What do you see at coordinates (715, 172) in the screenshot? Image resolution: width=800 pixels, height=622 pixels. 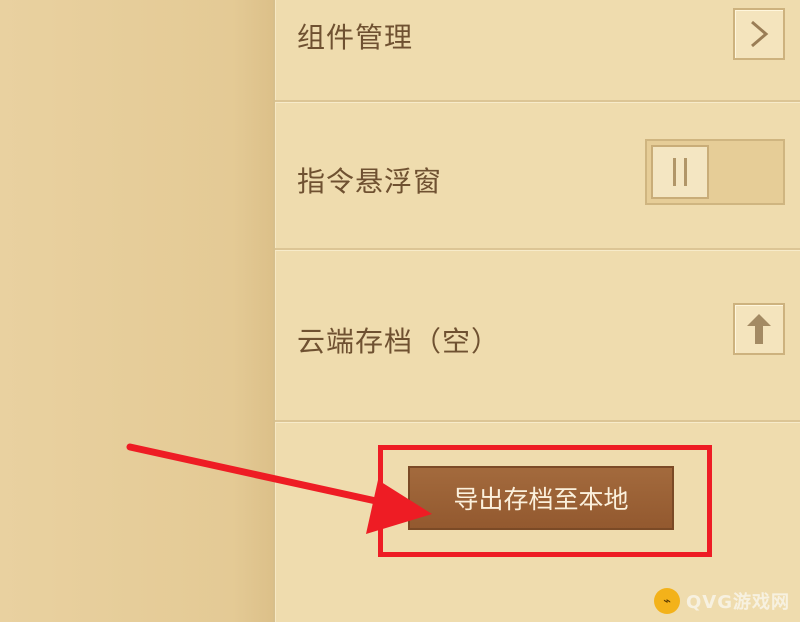 I see `floating-command-window-toggle` at bounding box center [715, 172].